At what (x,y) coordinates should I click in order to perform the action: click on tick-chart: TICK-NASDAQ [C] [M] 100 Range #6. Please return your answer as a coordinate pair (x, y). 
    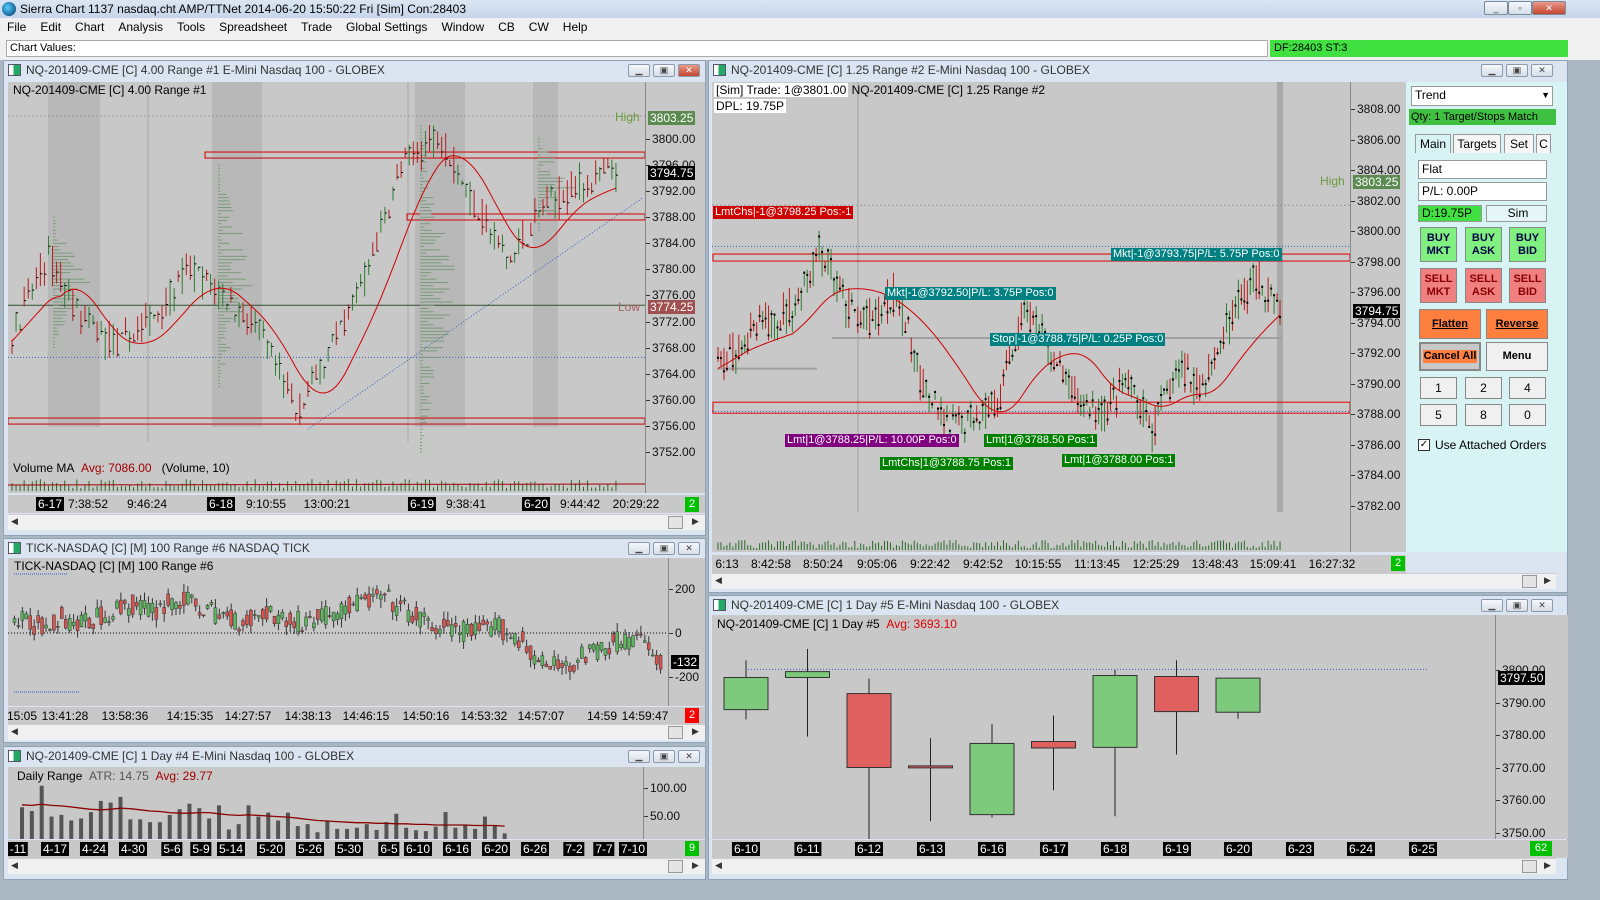
    Looking at the image, I should click on (338, 632).